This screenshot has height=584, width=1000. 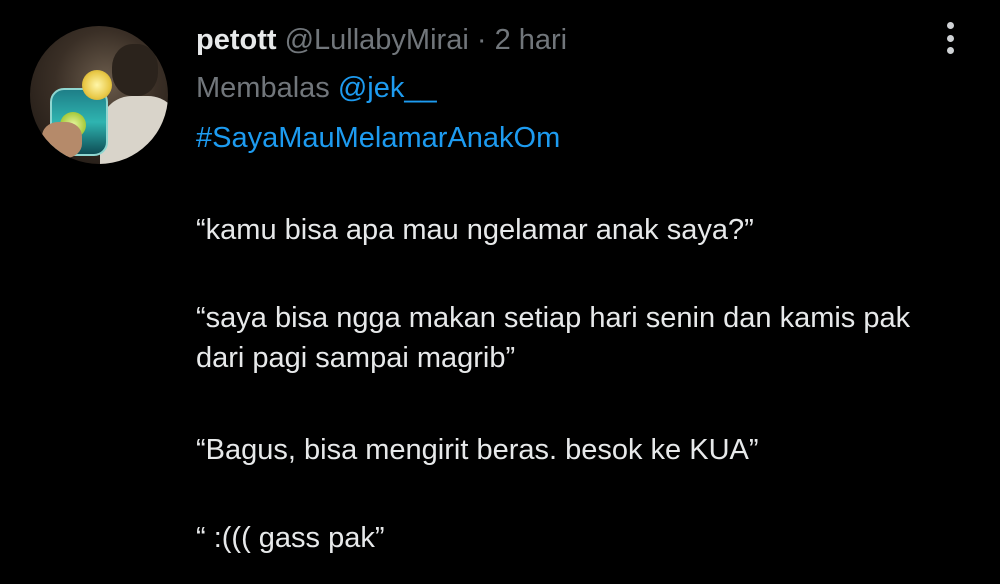 What do you see at coordinates (531, 40) in the screenshot?
I see `timestamp: 2 hari` at bounding box center [531, 40].